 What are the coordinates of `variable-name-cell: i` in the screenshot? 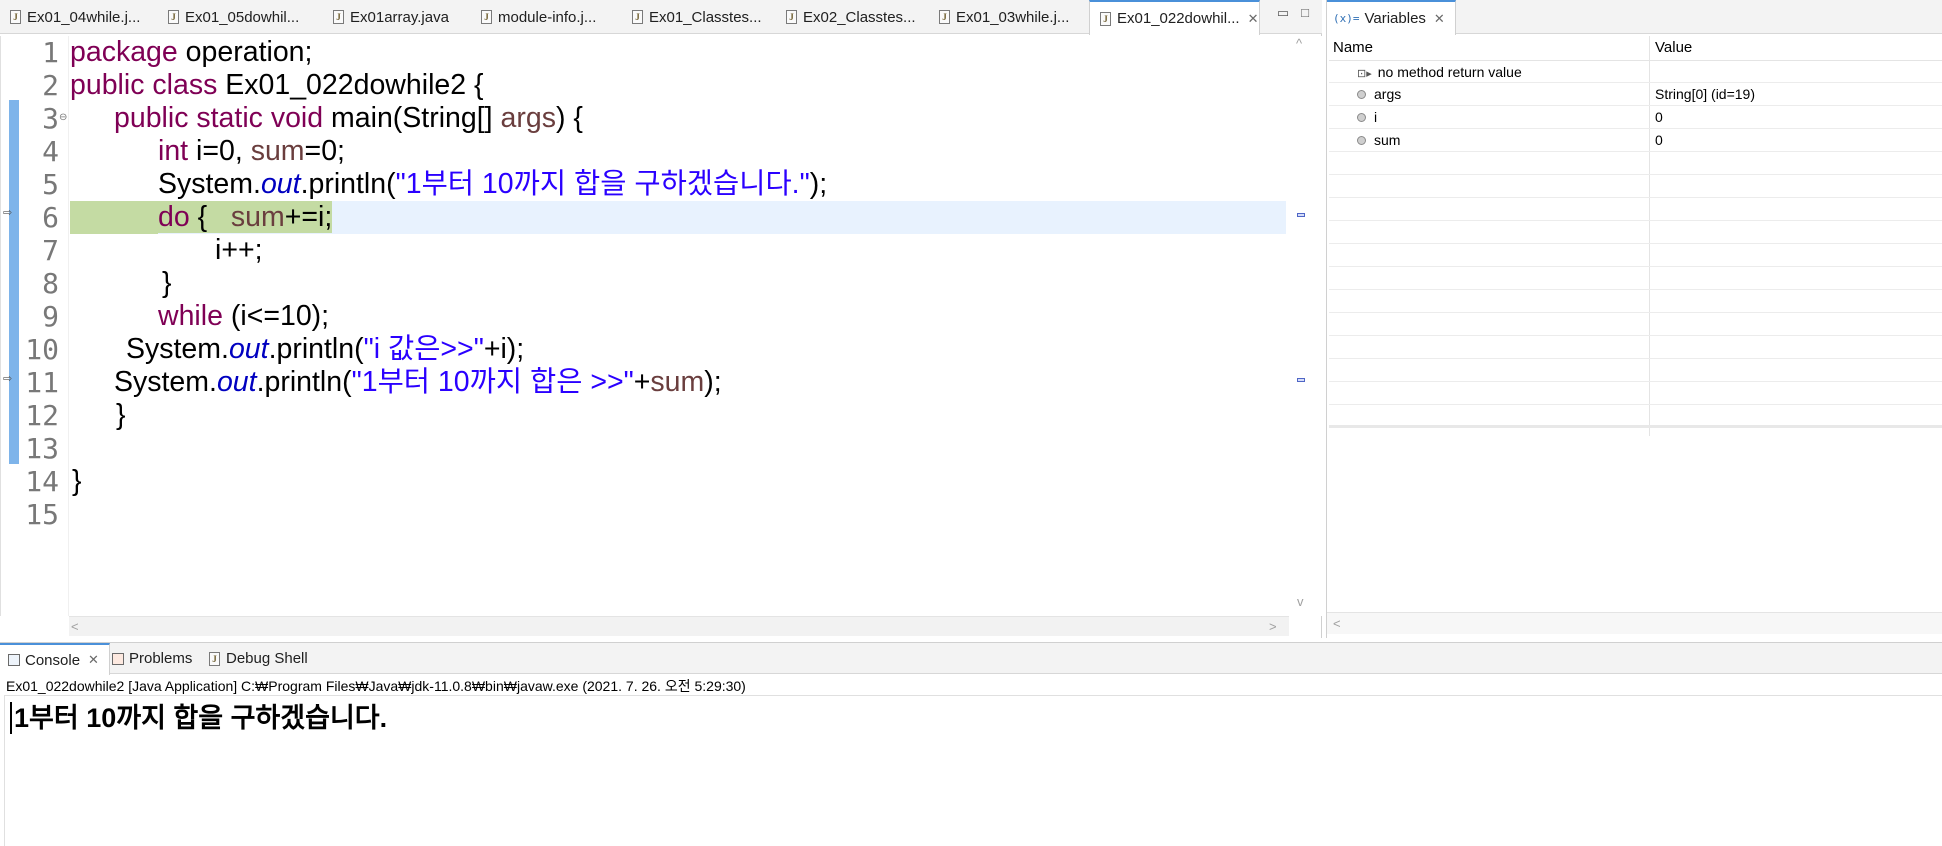 It's located at (1367, 117).